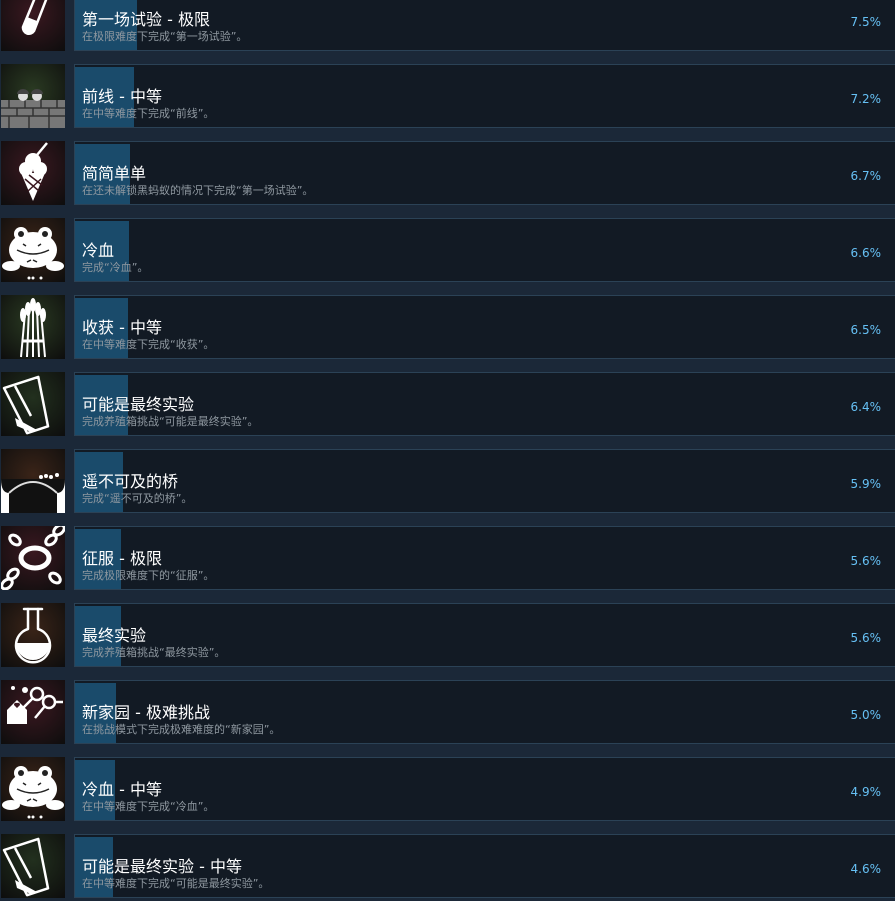 Image resolution: width=895 pixels, height=901 pixels. What do you see at coordinates (484, 96) in the screenshot?
I see `achievement-card: 前线 - 中等 在中等难度下完成“前线”。 7.2%` at bounding box center [484, 96].